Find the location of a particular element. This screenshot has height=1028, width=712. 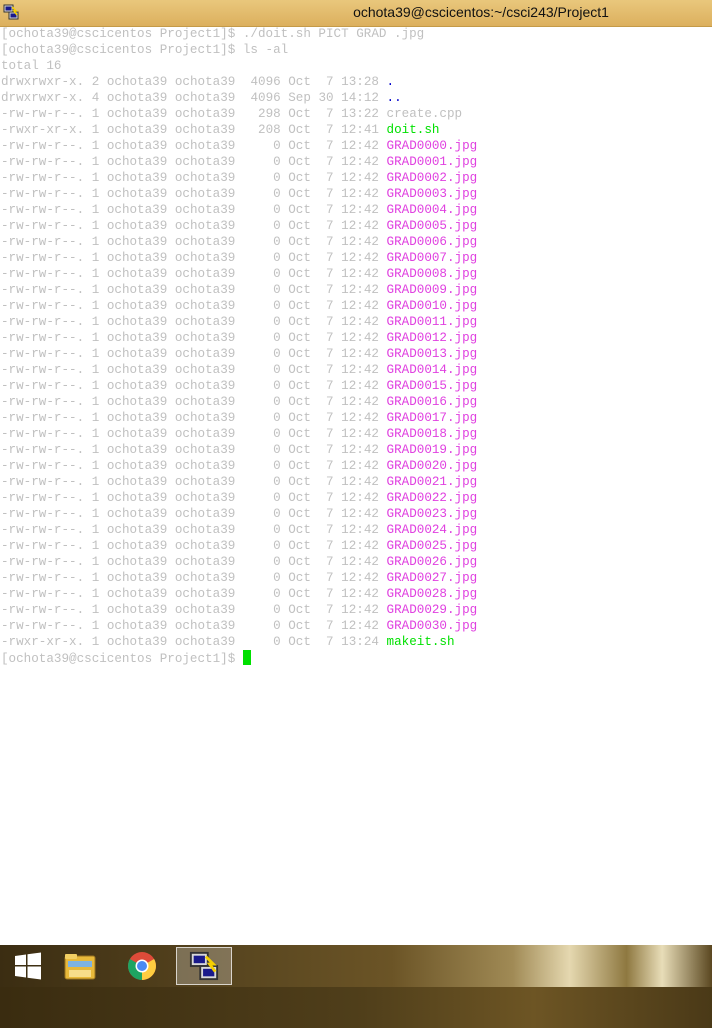

taskbar-chrome is located at coordinates (142, 966).